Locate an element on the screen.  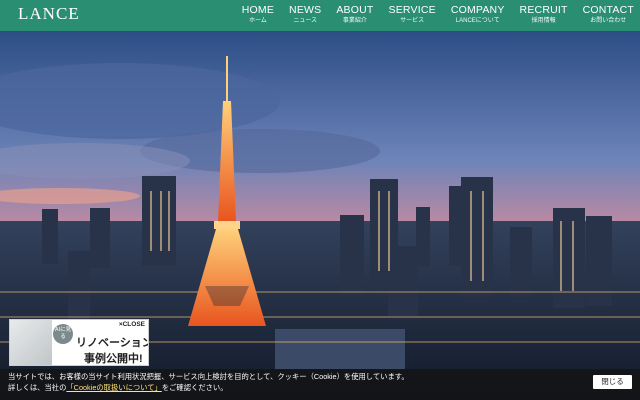
cookie-details-prefix: 詳しくは、当社の is located at coordinates (37, 387).